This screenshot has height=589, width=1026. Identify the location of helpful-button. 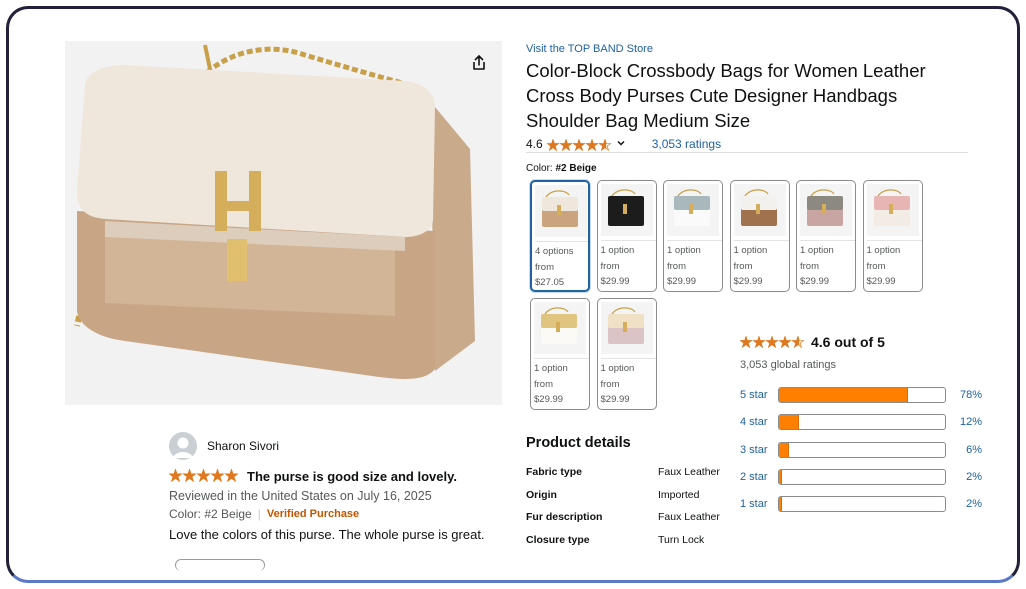
(220, 565).